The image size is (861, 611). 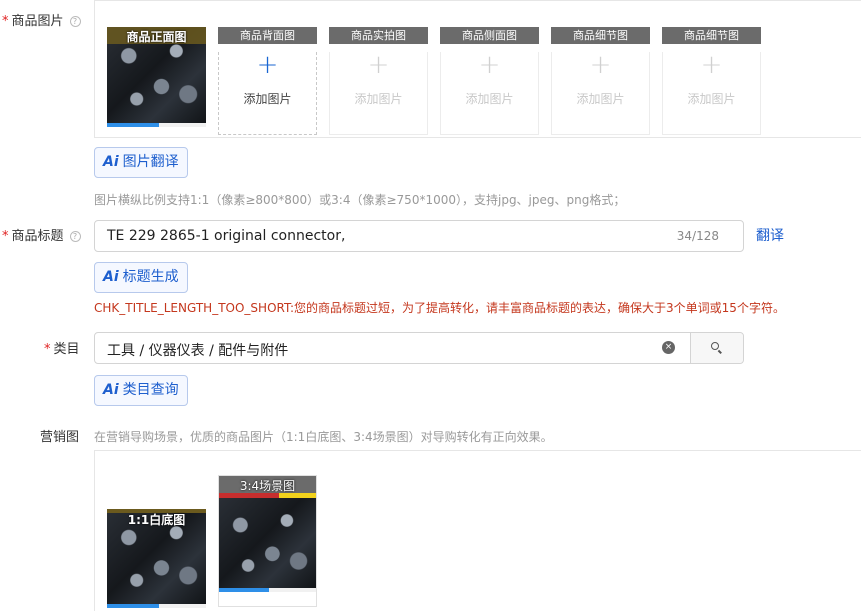 What do you see at coordinates (378, 35) in the screenshot?
I see `slot-label: 商品实拍图` at bounding box center [378, 35].